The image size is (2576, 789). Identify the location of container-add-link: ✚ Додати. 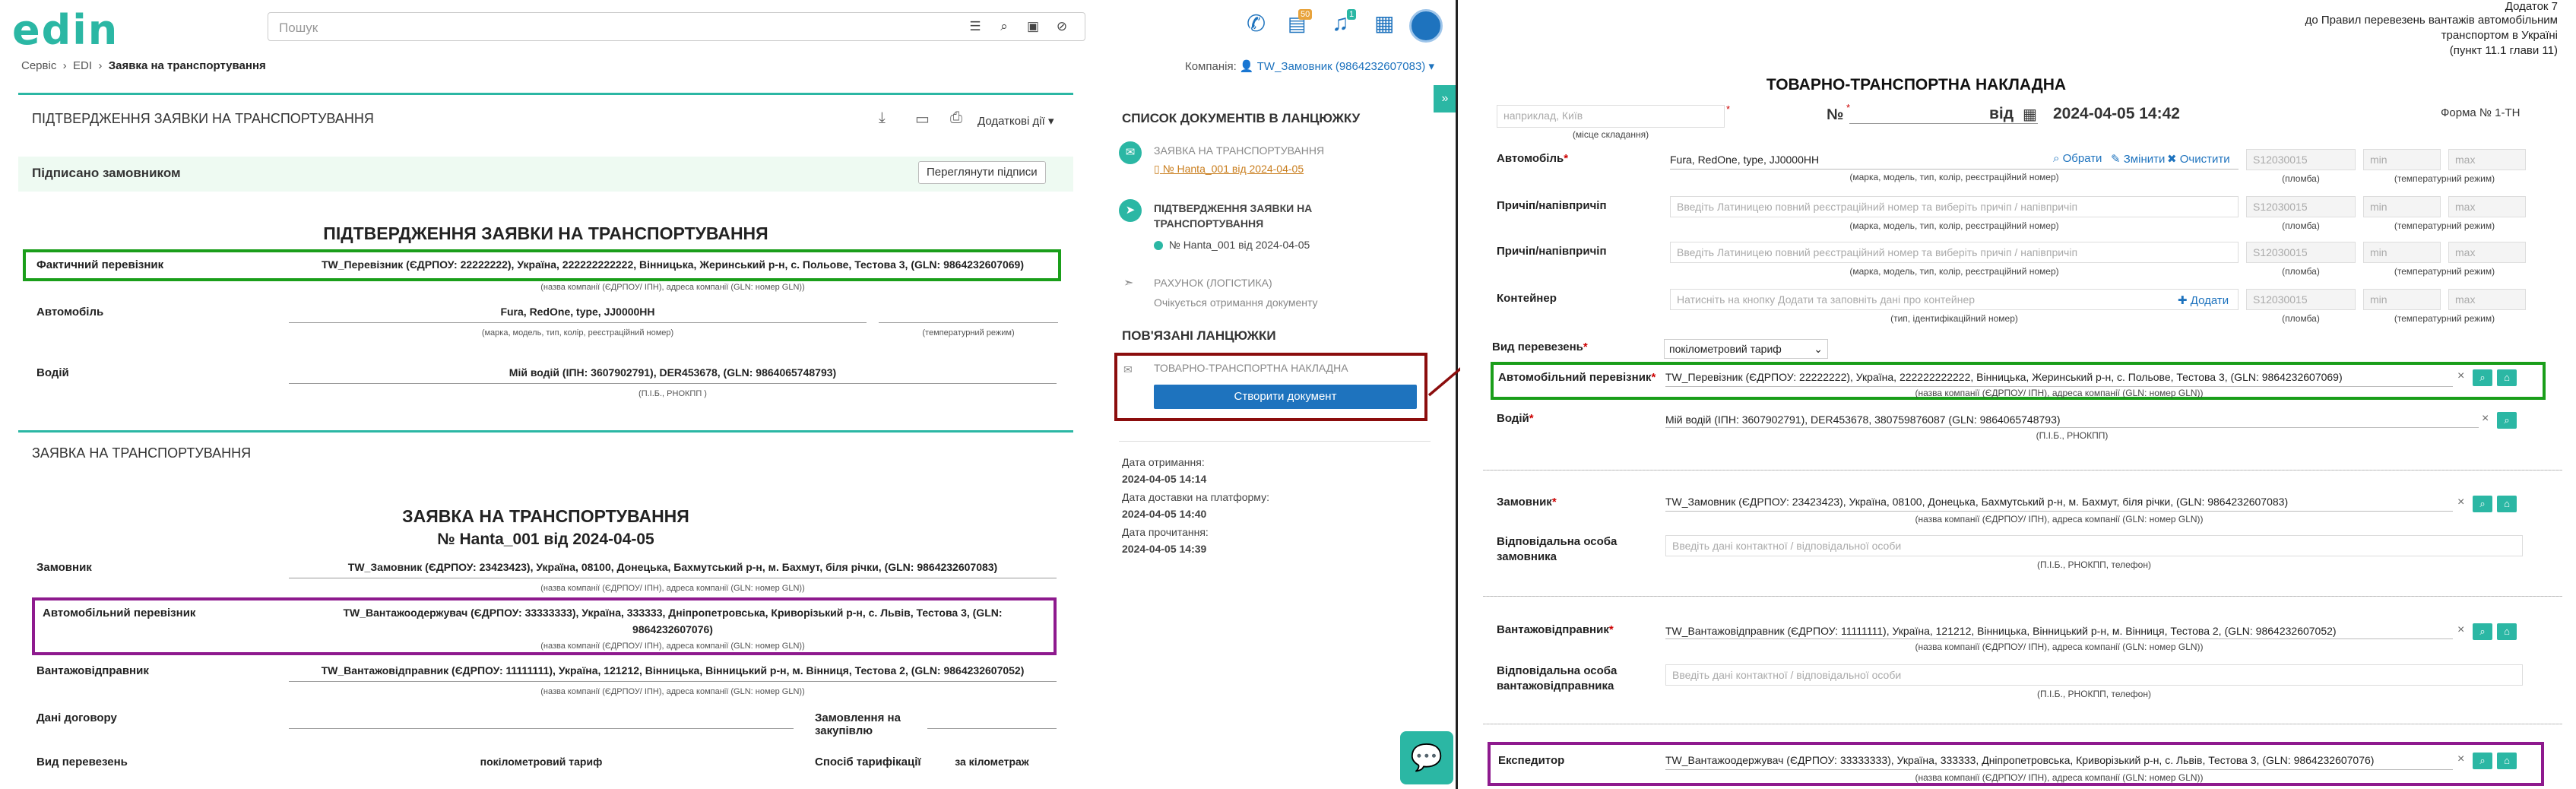
(2203, 300).